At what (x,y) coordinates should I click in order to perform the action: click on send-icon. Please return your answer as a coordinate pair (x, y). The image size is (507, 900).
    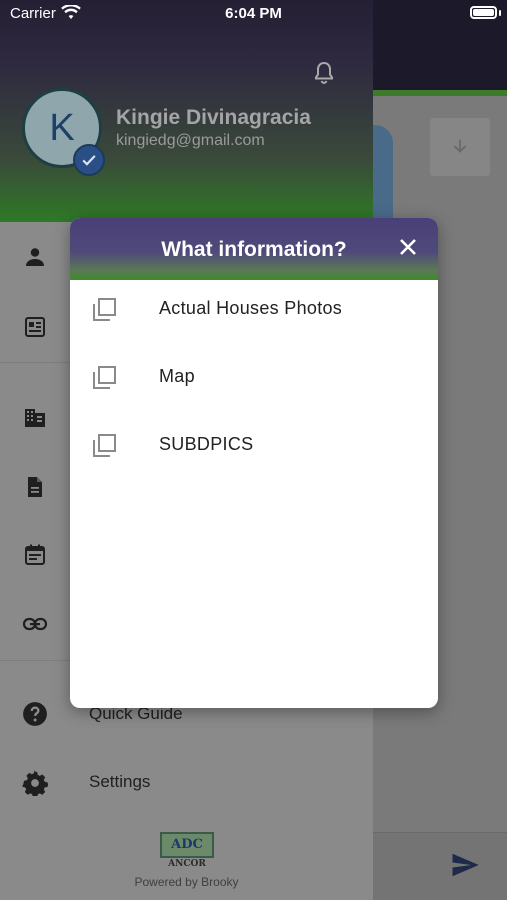
    Looking at the image, I should click on (465, 865).